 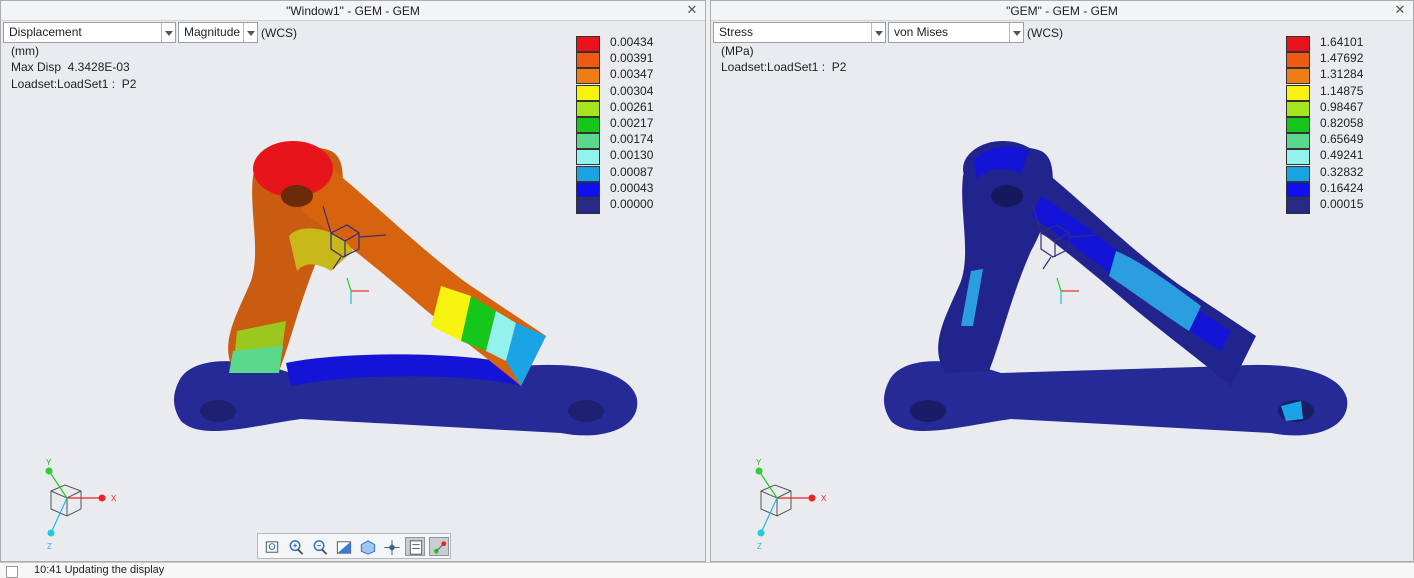 I want to click on datum-display-icon, so click(x=439, y=546).